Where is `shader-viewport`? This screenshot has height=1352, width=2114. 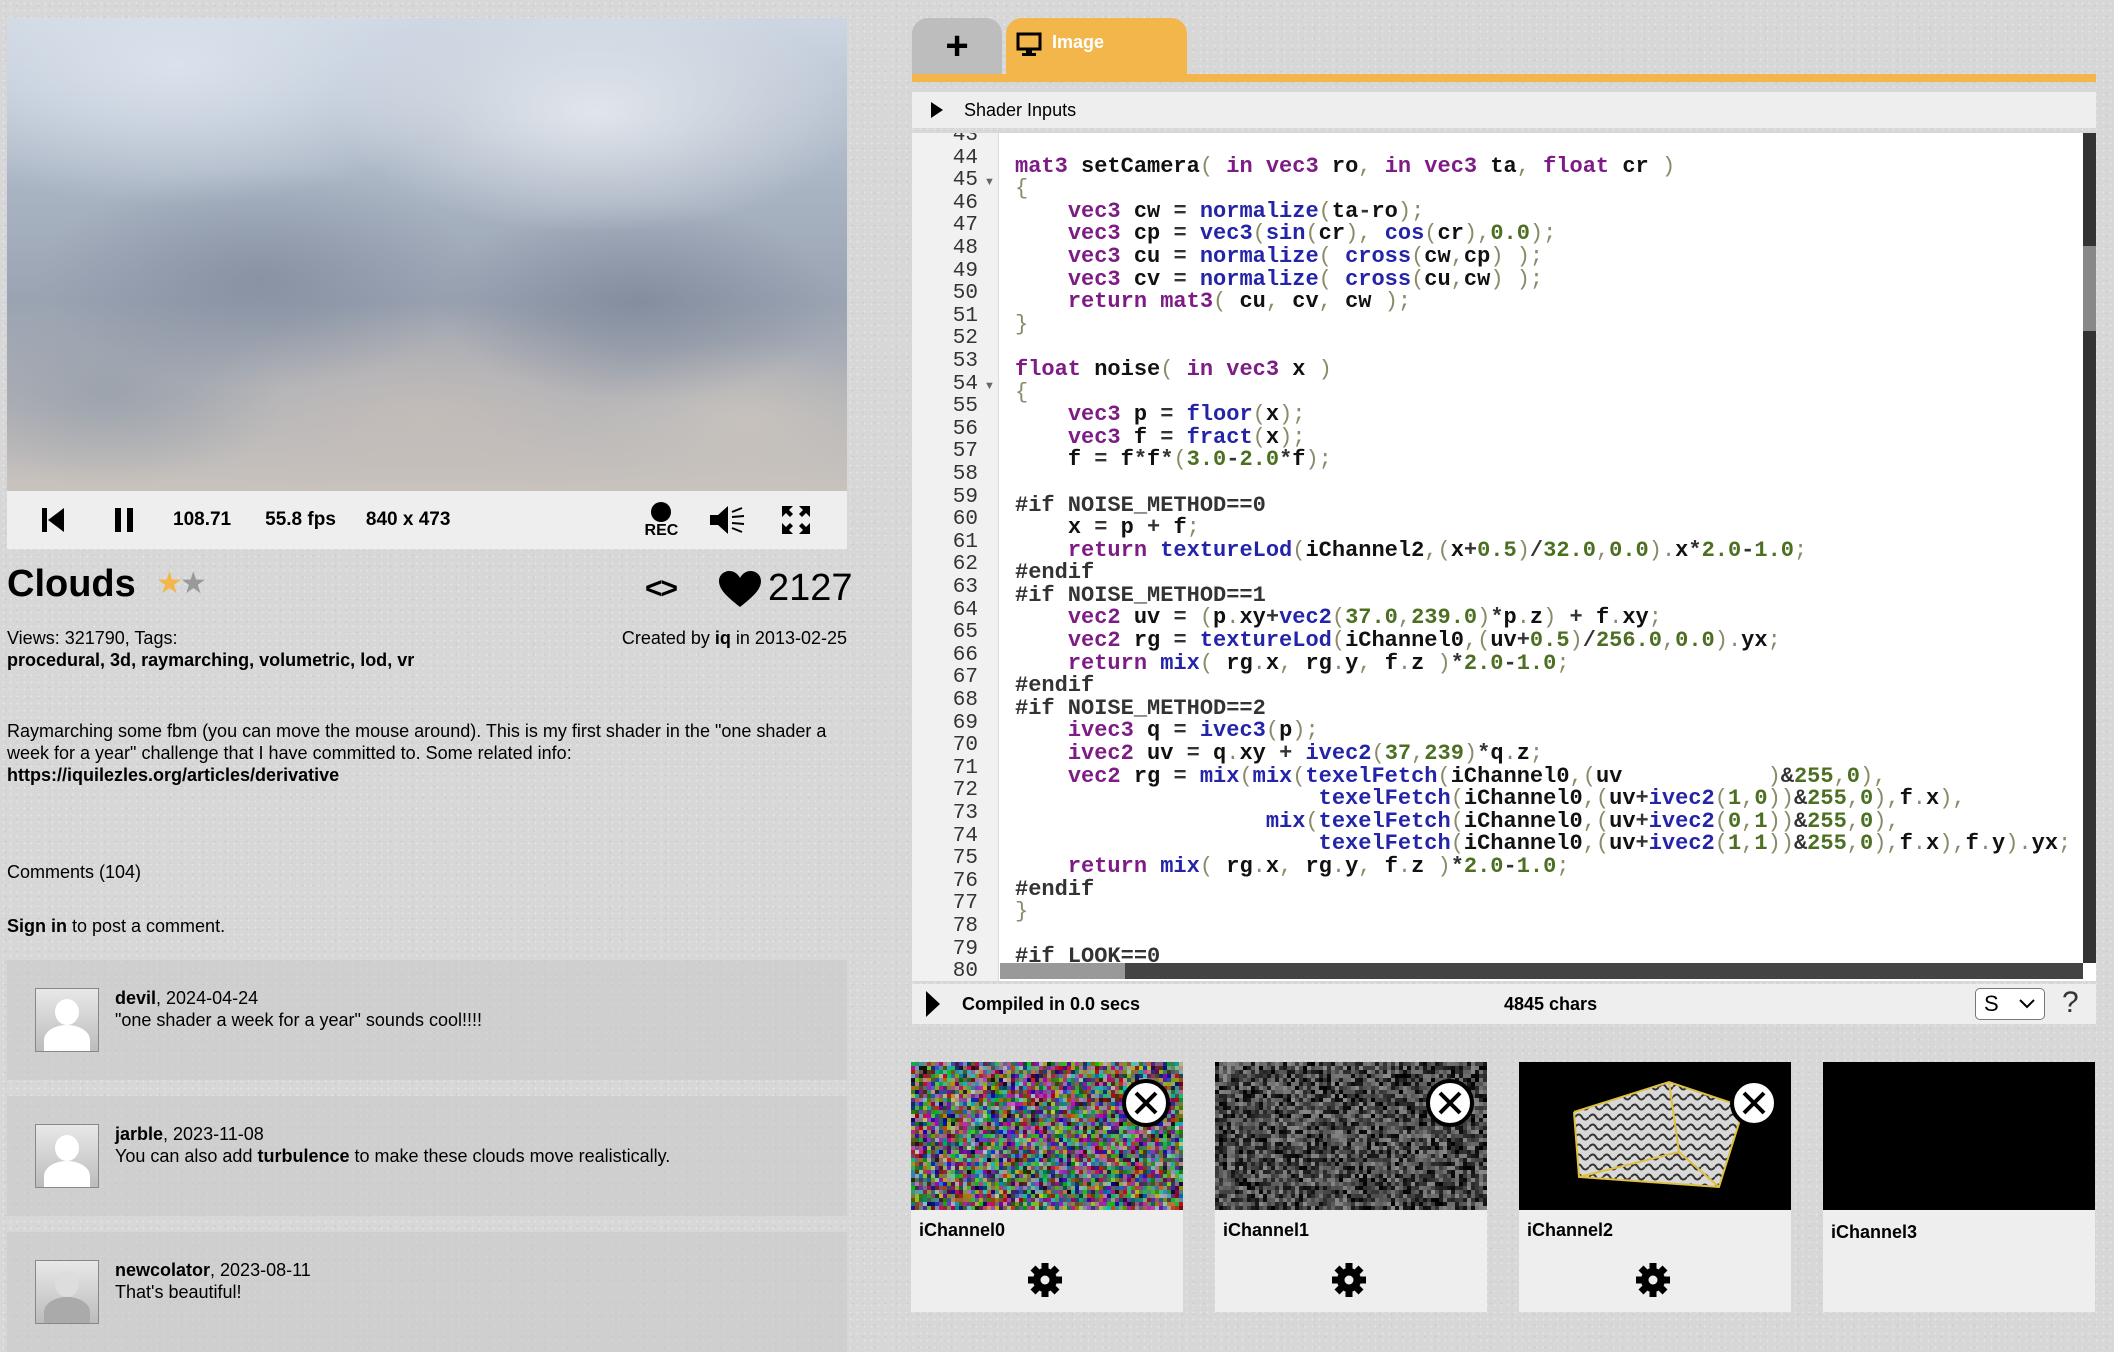
shader-viewport is located at coordinates (427, 254).